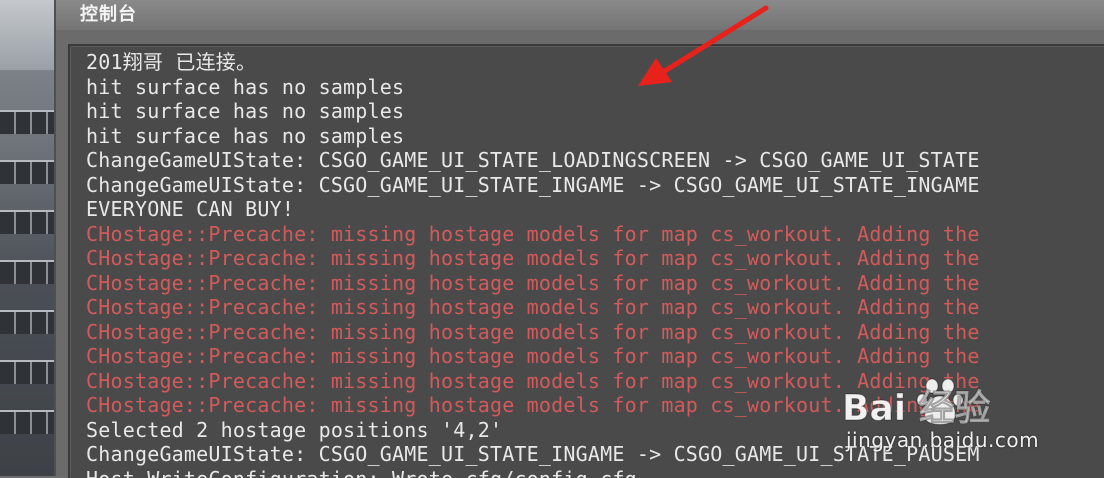 Image resolution: width=1104 pixels, height=478 pixels. Describe the element at coordinates (533, 62) in the screenshot. I see `console-line: 201翔哥 已连接。` at that location.